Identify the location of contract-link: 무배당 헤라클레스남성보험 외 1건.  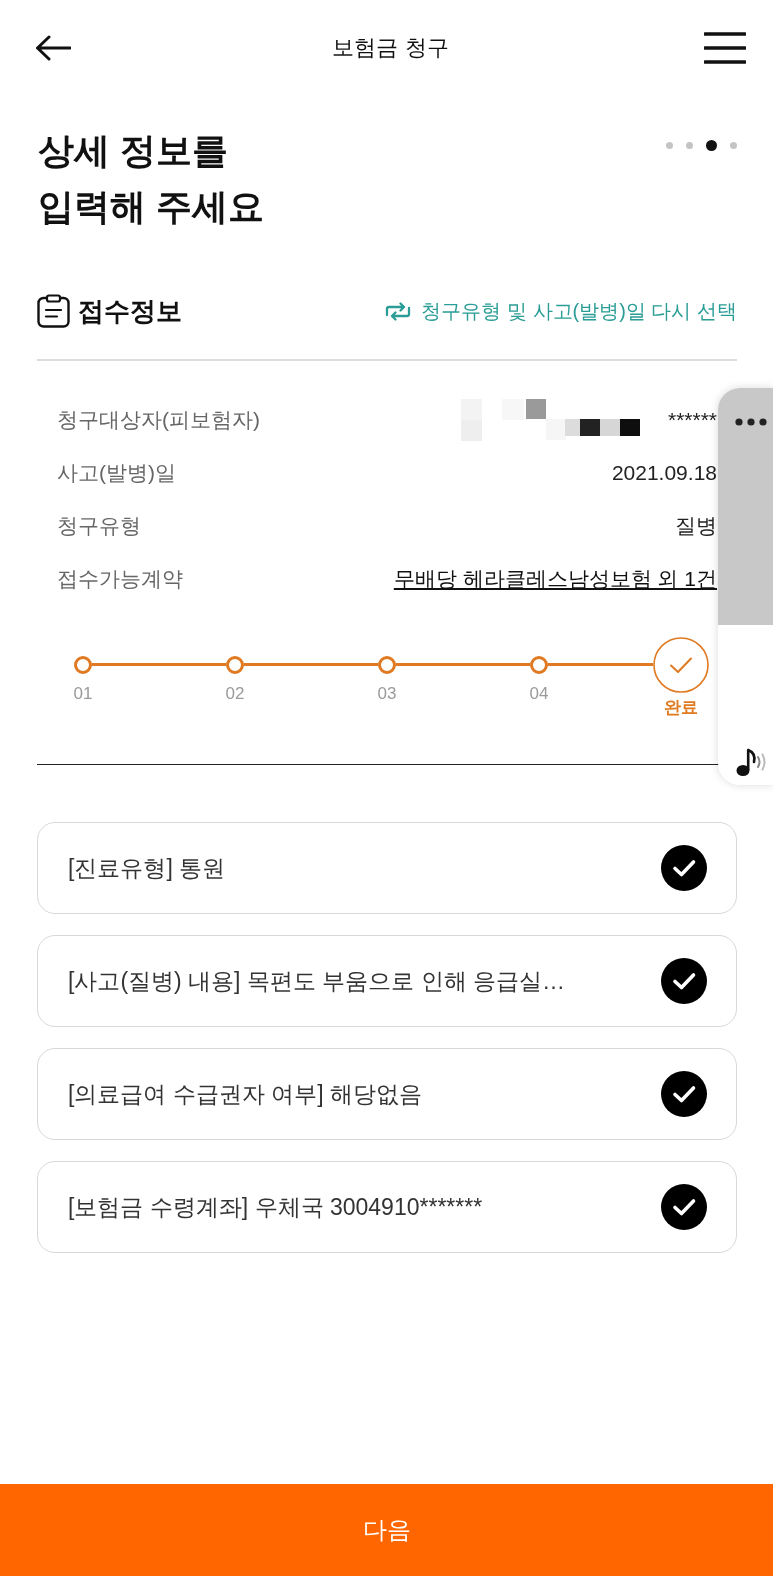
(555, 579).